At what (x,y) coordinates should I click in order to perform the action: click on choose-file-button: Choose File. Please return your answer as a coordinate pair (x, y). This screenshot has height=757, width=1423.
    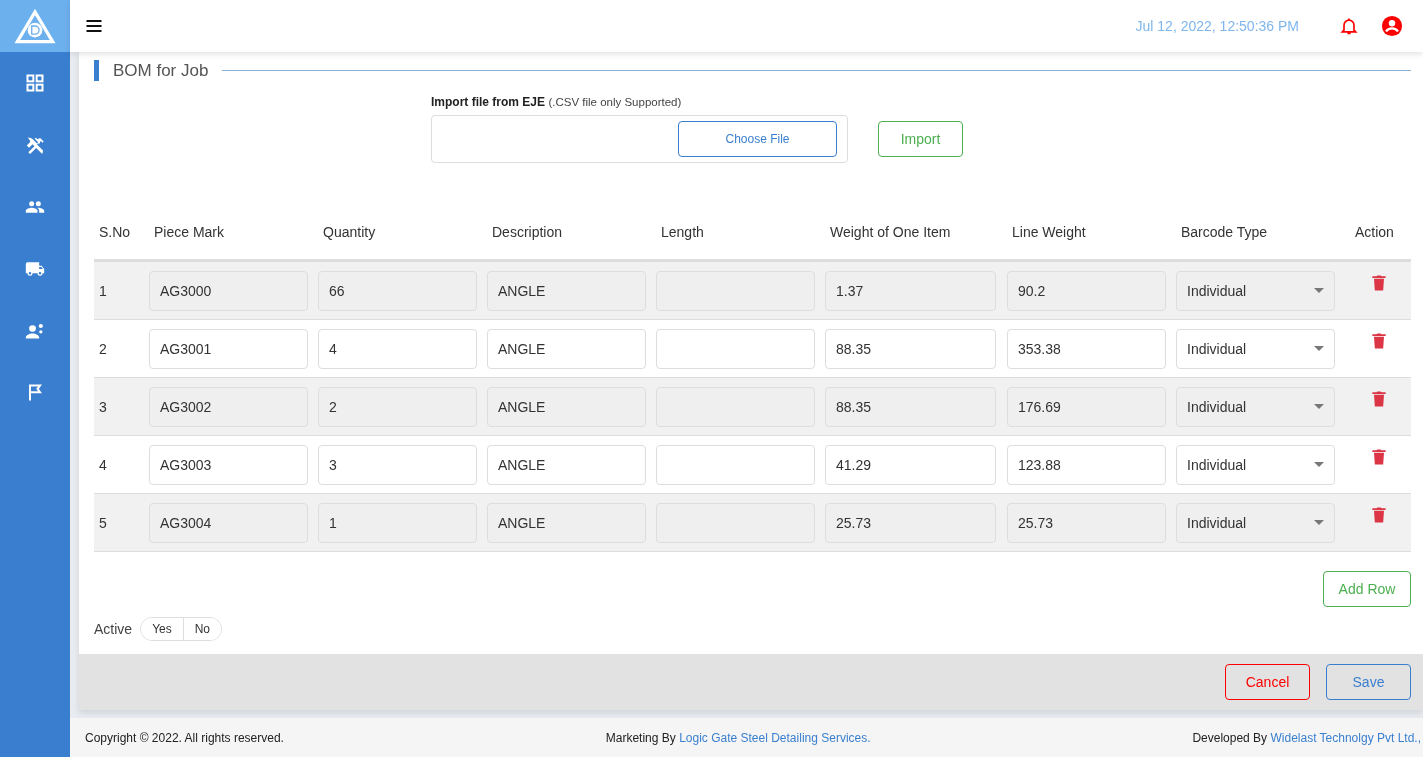
    Looking at the image, I should click on (757, 139).